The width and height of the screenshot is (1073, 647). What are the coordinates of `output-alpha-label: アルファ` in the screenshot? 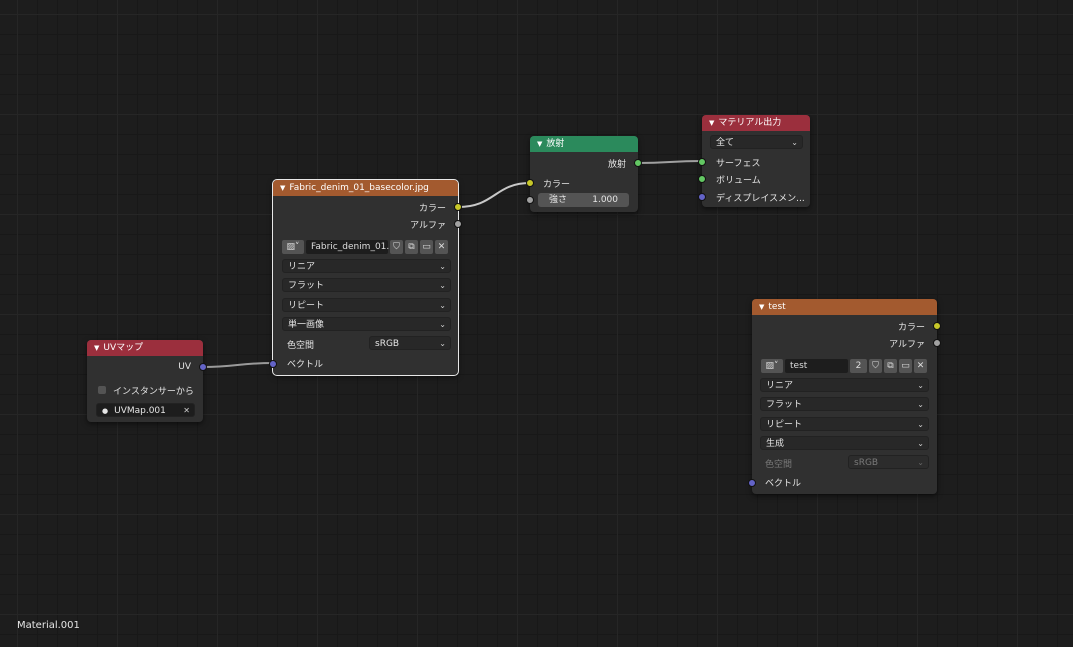 It's located at (428, 226).